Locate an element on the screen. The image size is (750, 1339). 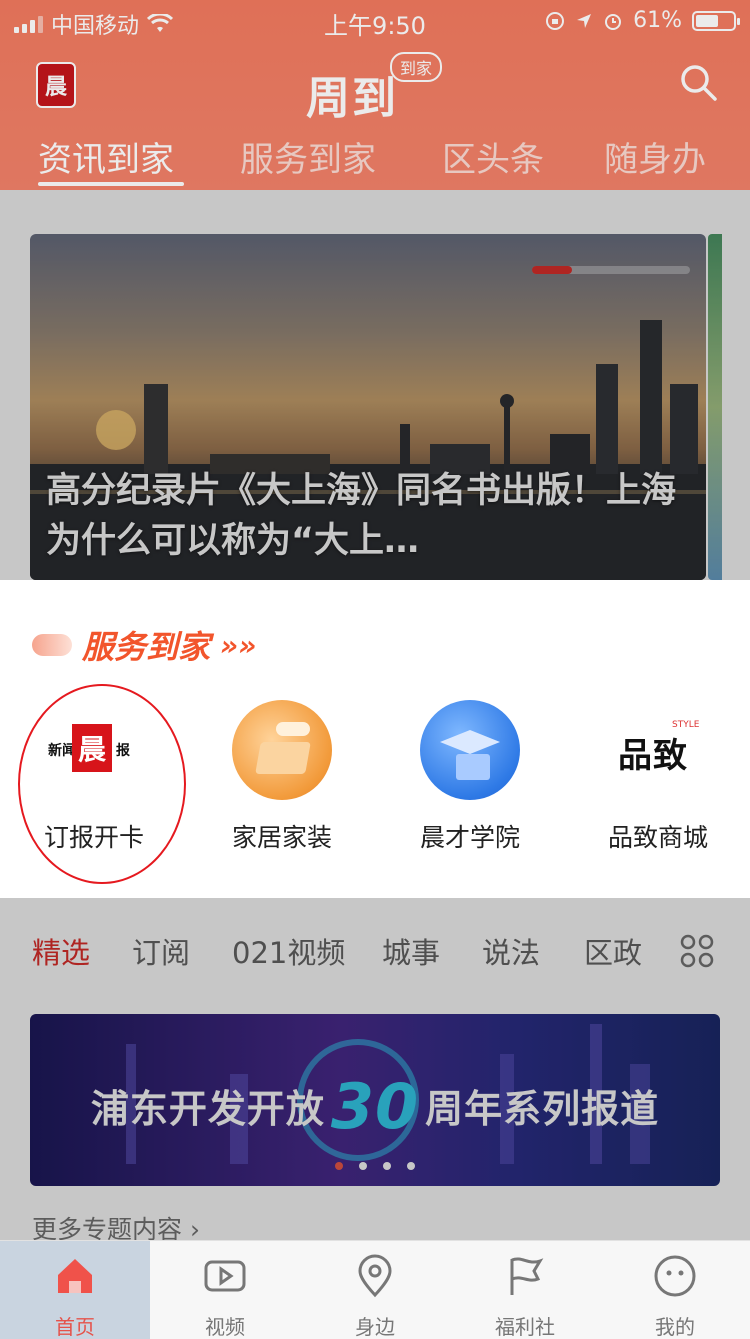
category-city: 城事 is located at coordinates (411, 951).